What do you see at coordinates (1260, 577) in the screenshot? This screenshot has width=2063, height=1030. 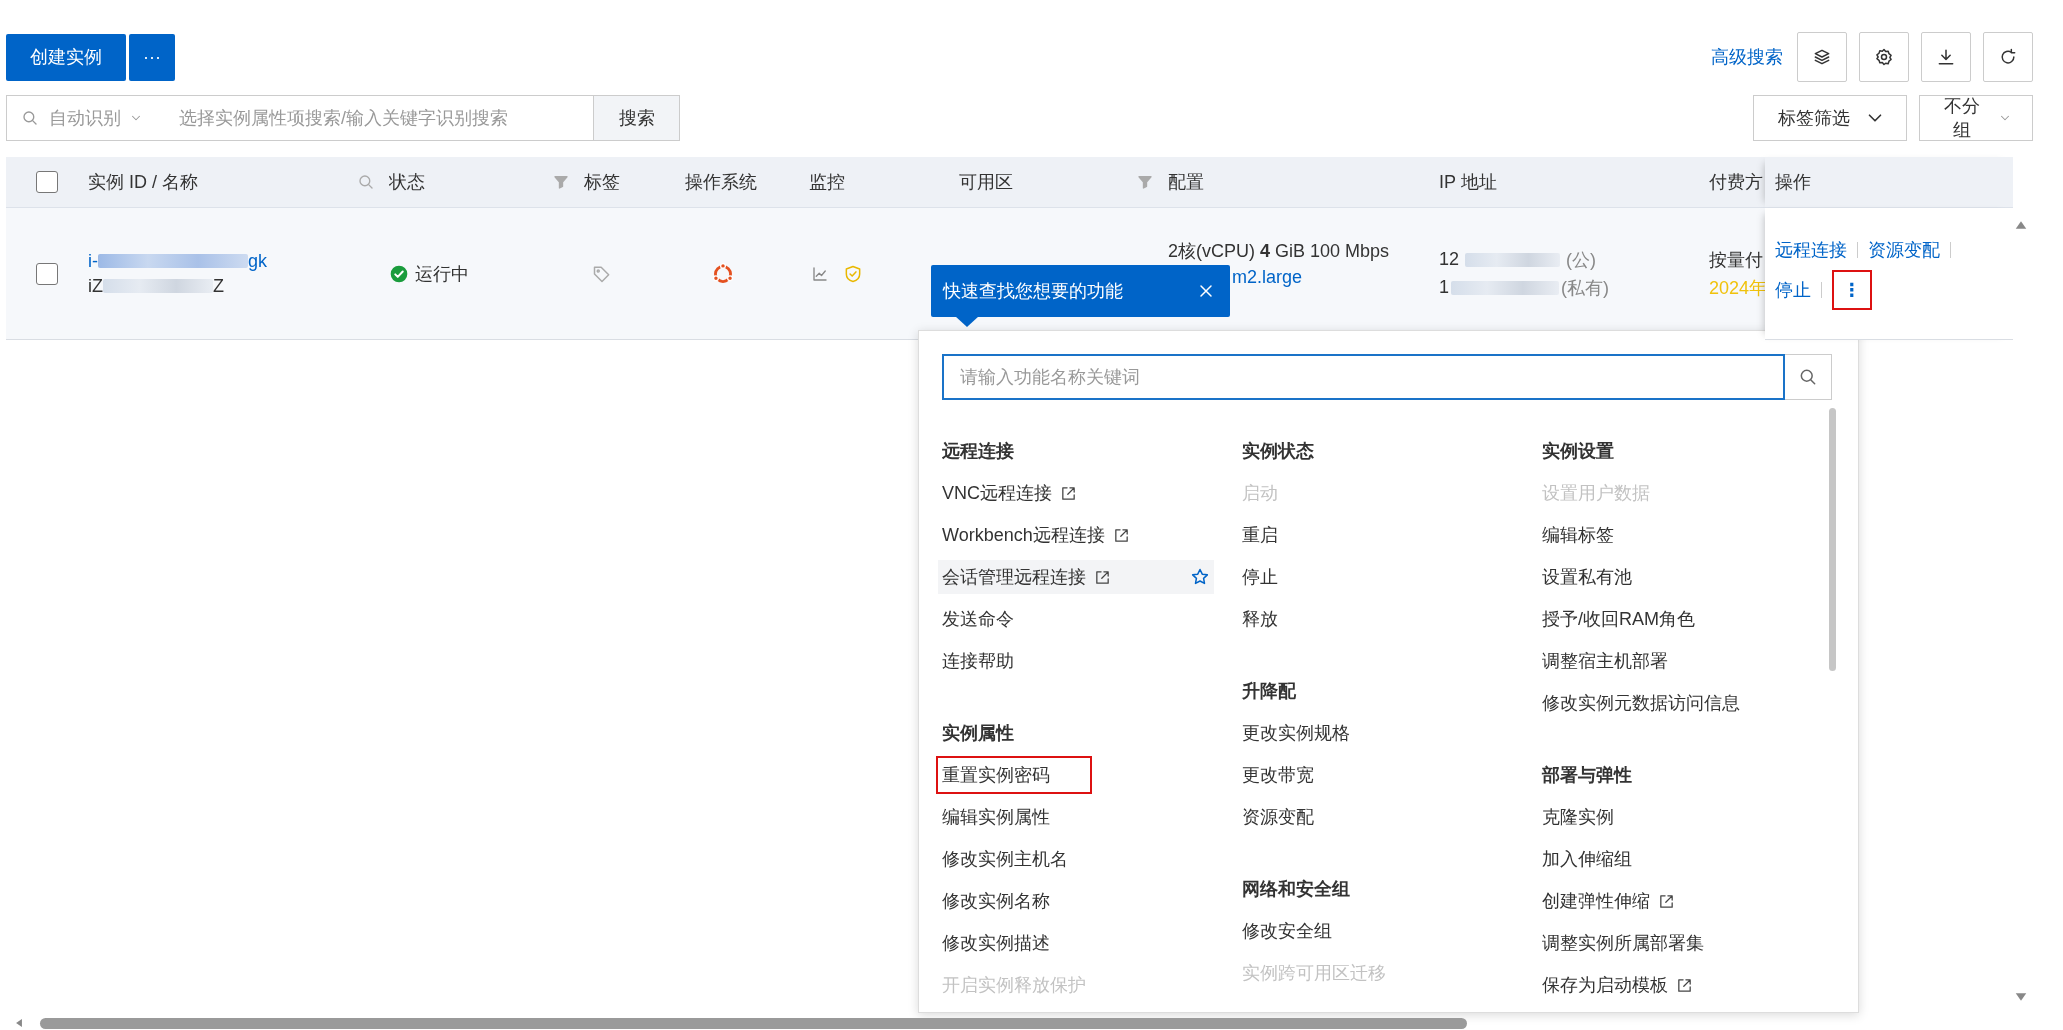 I see `menu-item: 停止` at bounding box center [1260, 577].